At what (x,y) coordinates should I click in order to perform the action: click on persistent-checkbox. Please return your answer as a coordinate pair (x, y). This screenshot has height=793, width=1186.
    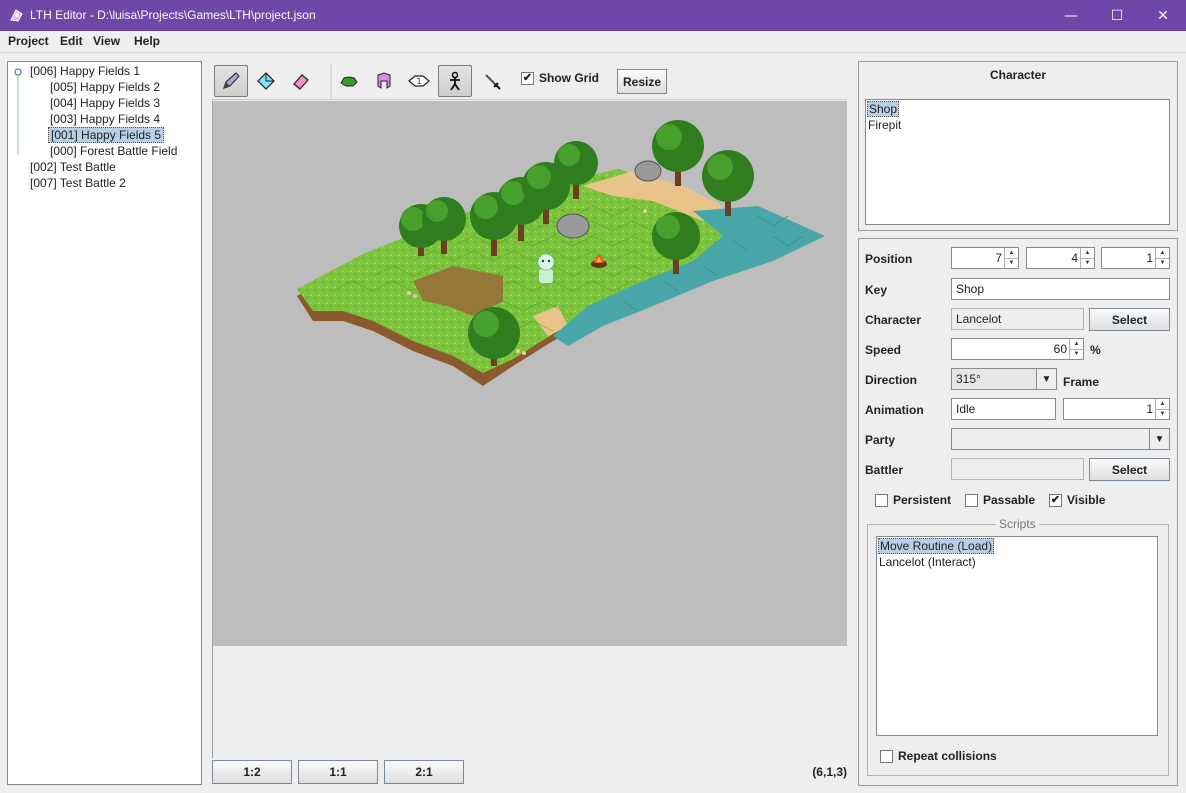
    Looking at the image, I should click on (881, 500).